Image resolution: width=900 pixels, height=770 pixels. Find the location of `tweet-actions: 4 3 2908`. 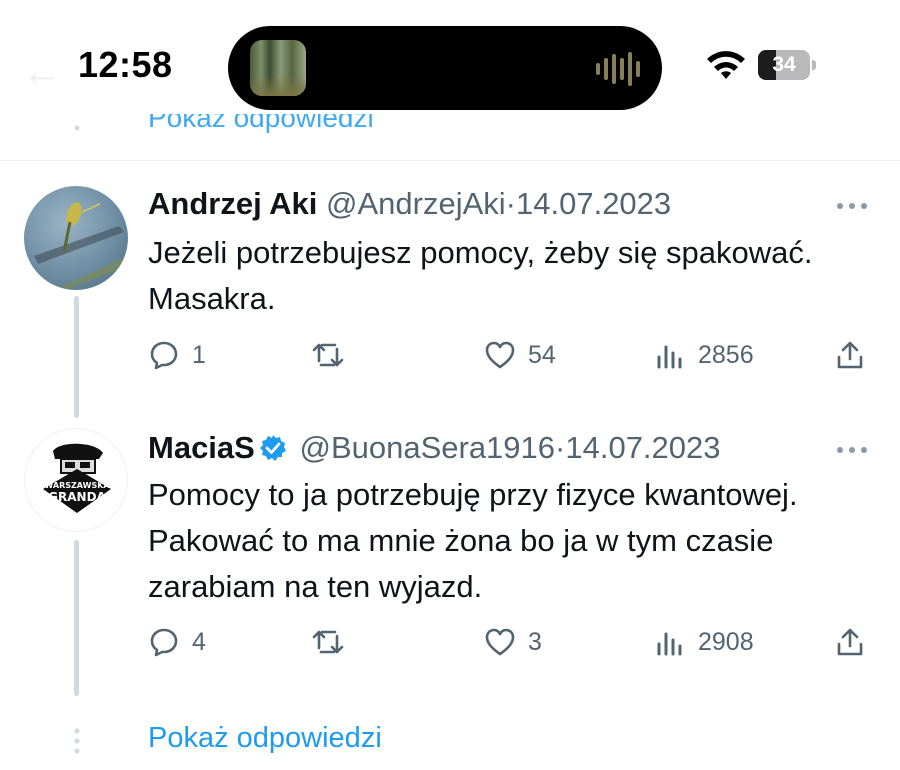

tweet-actions: 4 3 2908 is located at coordinates (513, 642).